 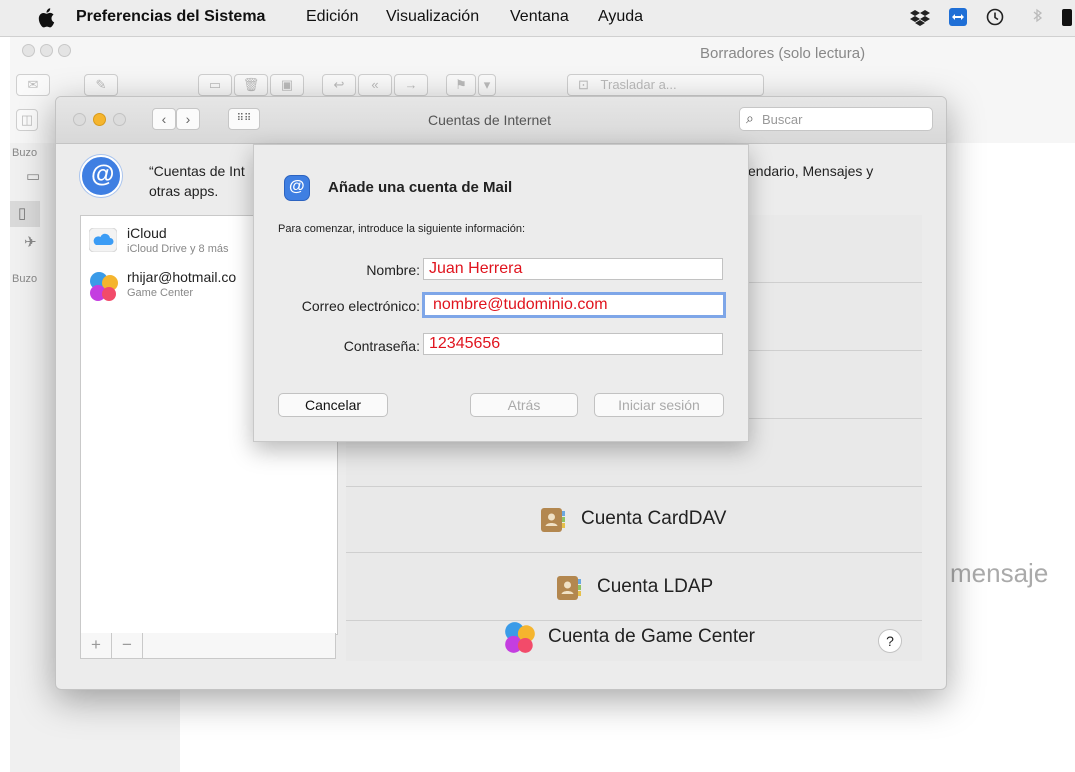 I want to click on sheet-title: Añade una cuenta de Mail, so click(x=420, y=187).